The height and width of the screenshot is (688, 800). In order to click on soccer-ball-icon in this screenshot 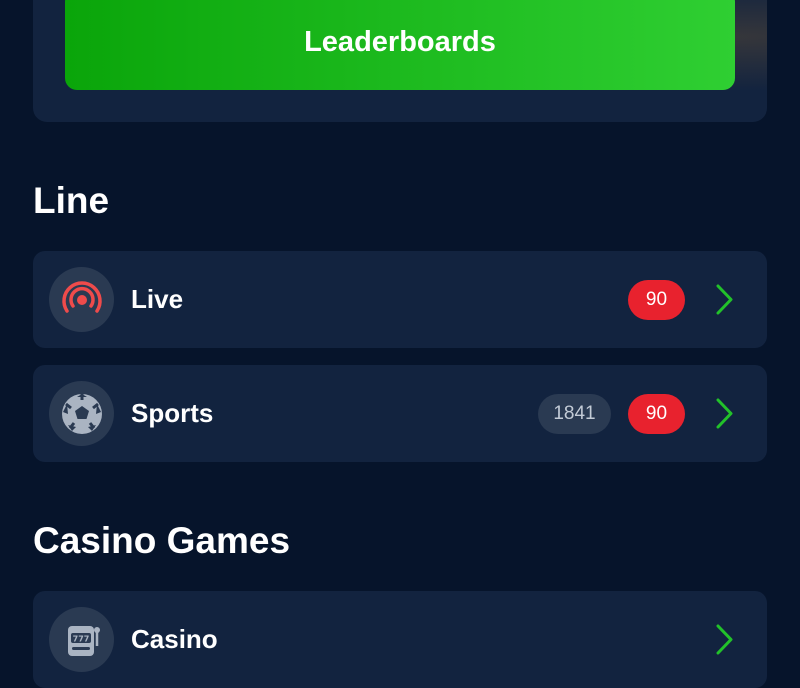, I will do `click(81, 413)`.